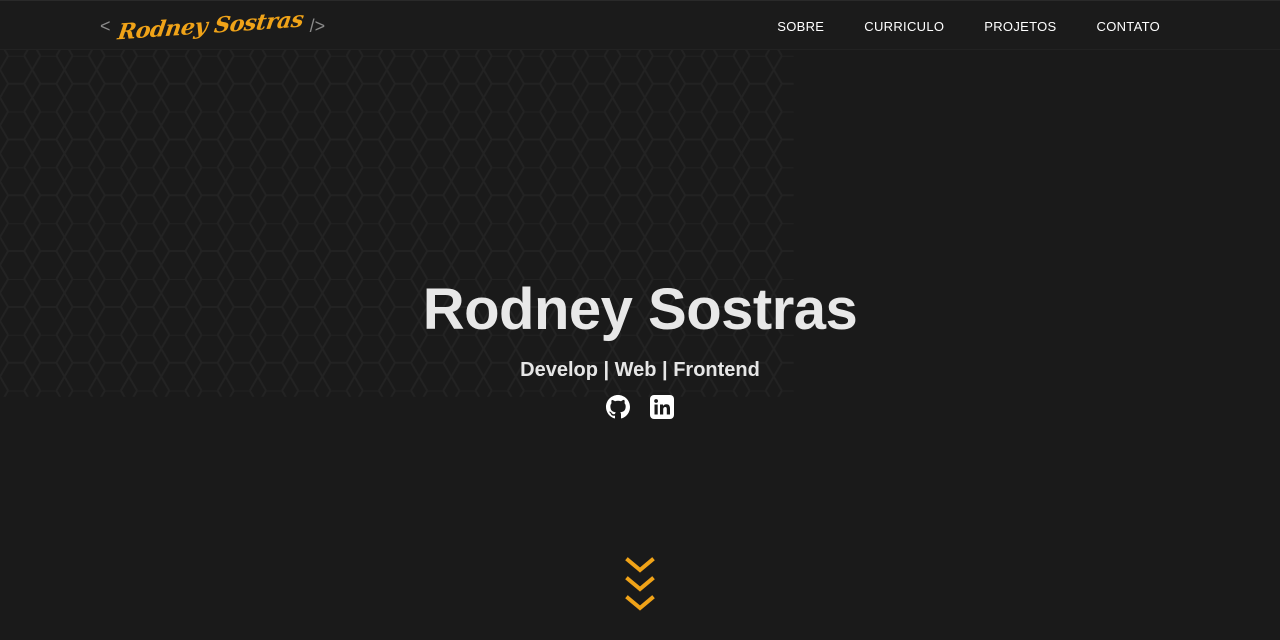  Describe the element at coordinates (640, 407) in the screenshot. I see `social-links` at that location.